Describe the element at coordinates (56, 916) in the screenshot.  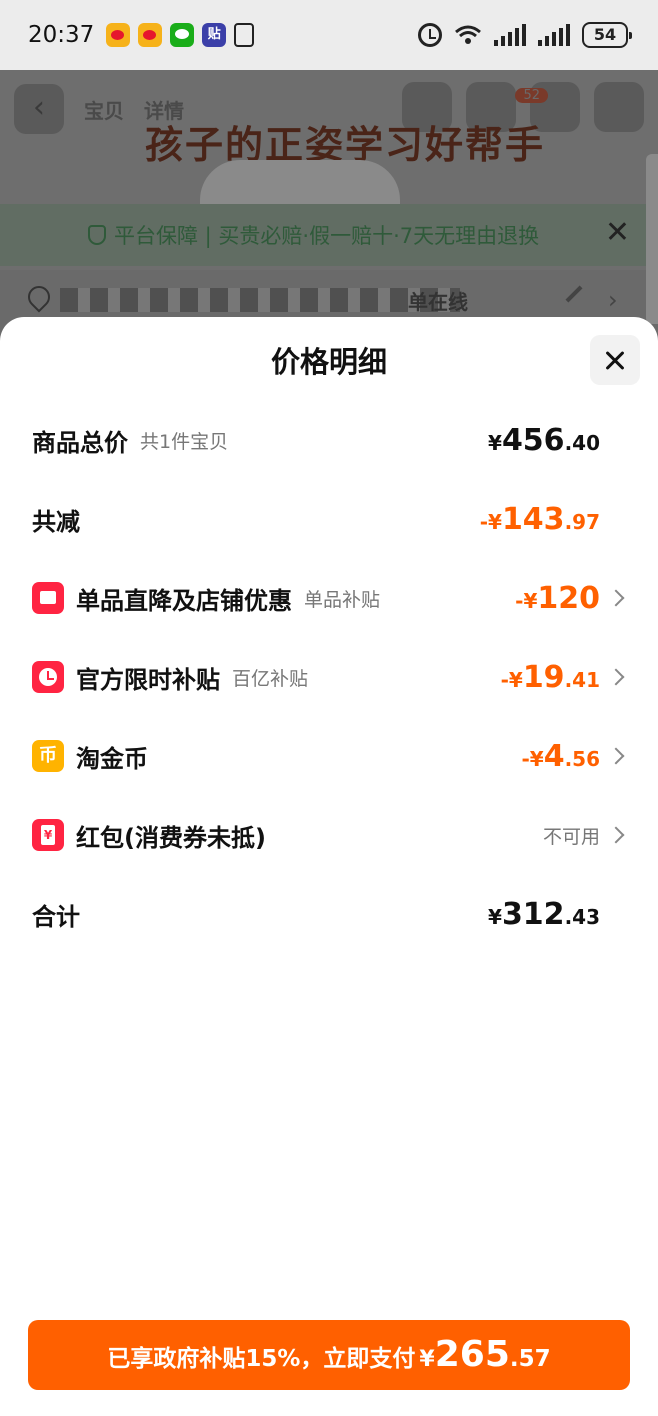
I see `sum-label: 合计` at that location.